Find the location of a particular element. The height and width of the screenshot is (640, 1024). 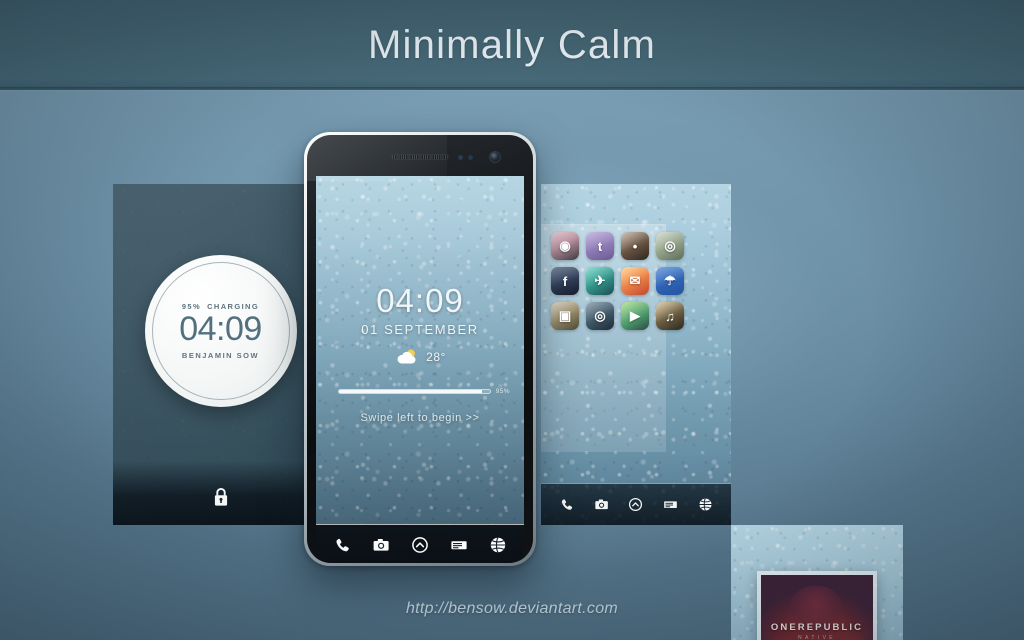

photos-icon: ◎ is located at coordinates (670, 246).